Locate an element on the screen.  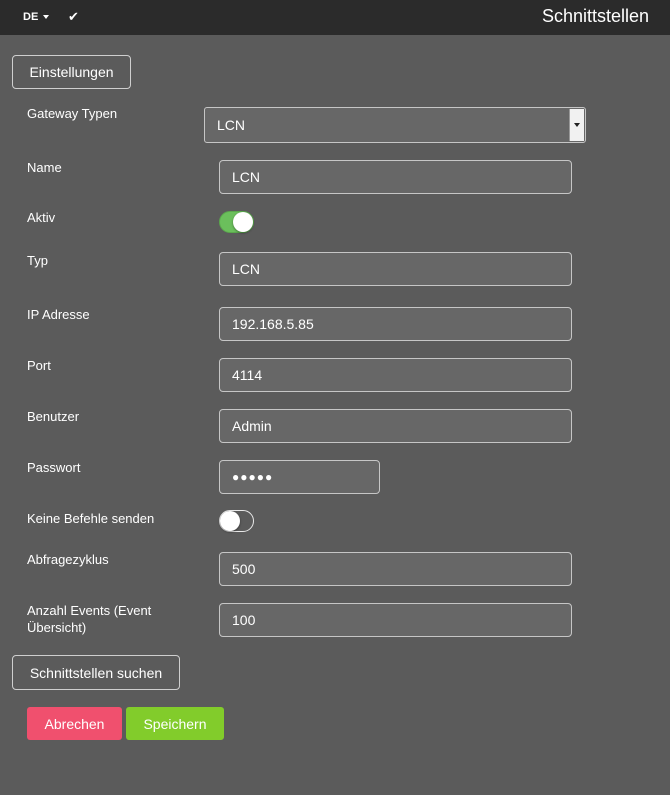
password-label: Passwort is located at coordinates (54, 467).